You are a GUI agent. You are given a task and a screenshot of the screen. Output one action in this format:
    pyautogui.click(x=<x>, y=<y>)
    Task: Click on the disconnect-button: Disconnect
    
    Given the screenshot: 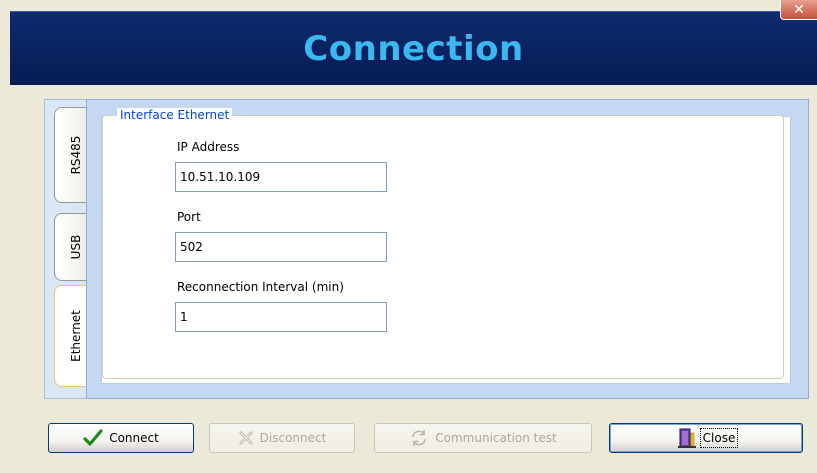 What is the action you would take?
    pyautogui.click(x=282, y=438)
    